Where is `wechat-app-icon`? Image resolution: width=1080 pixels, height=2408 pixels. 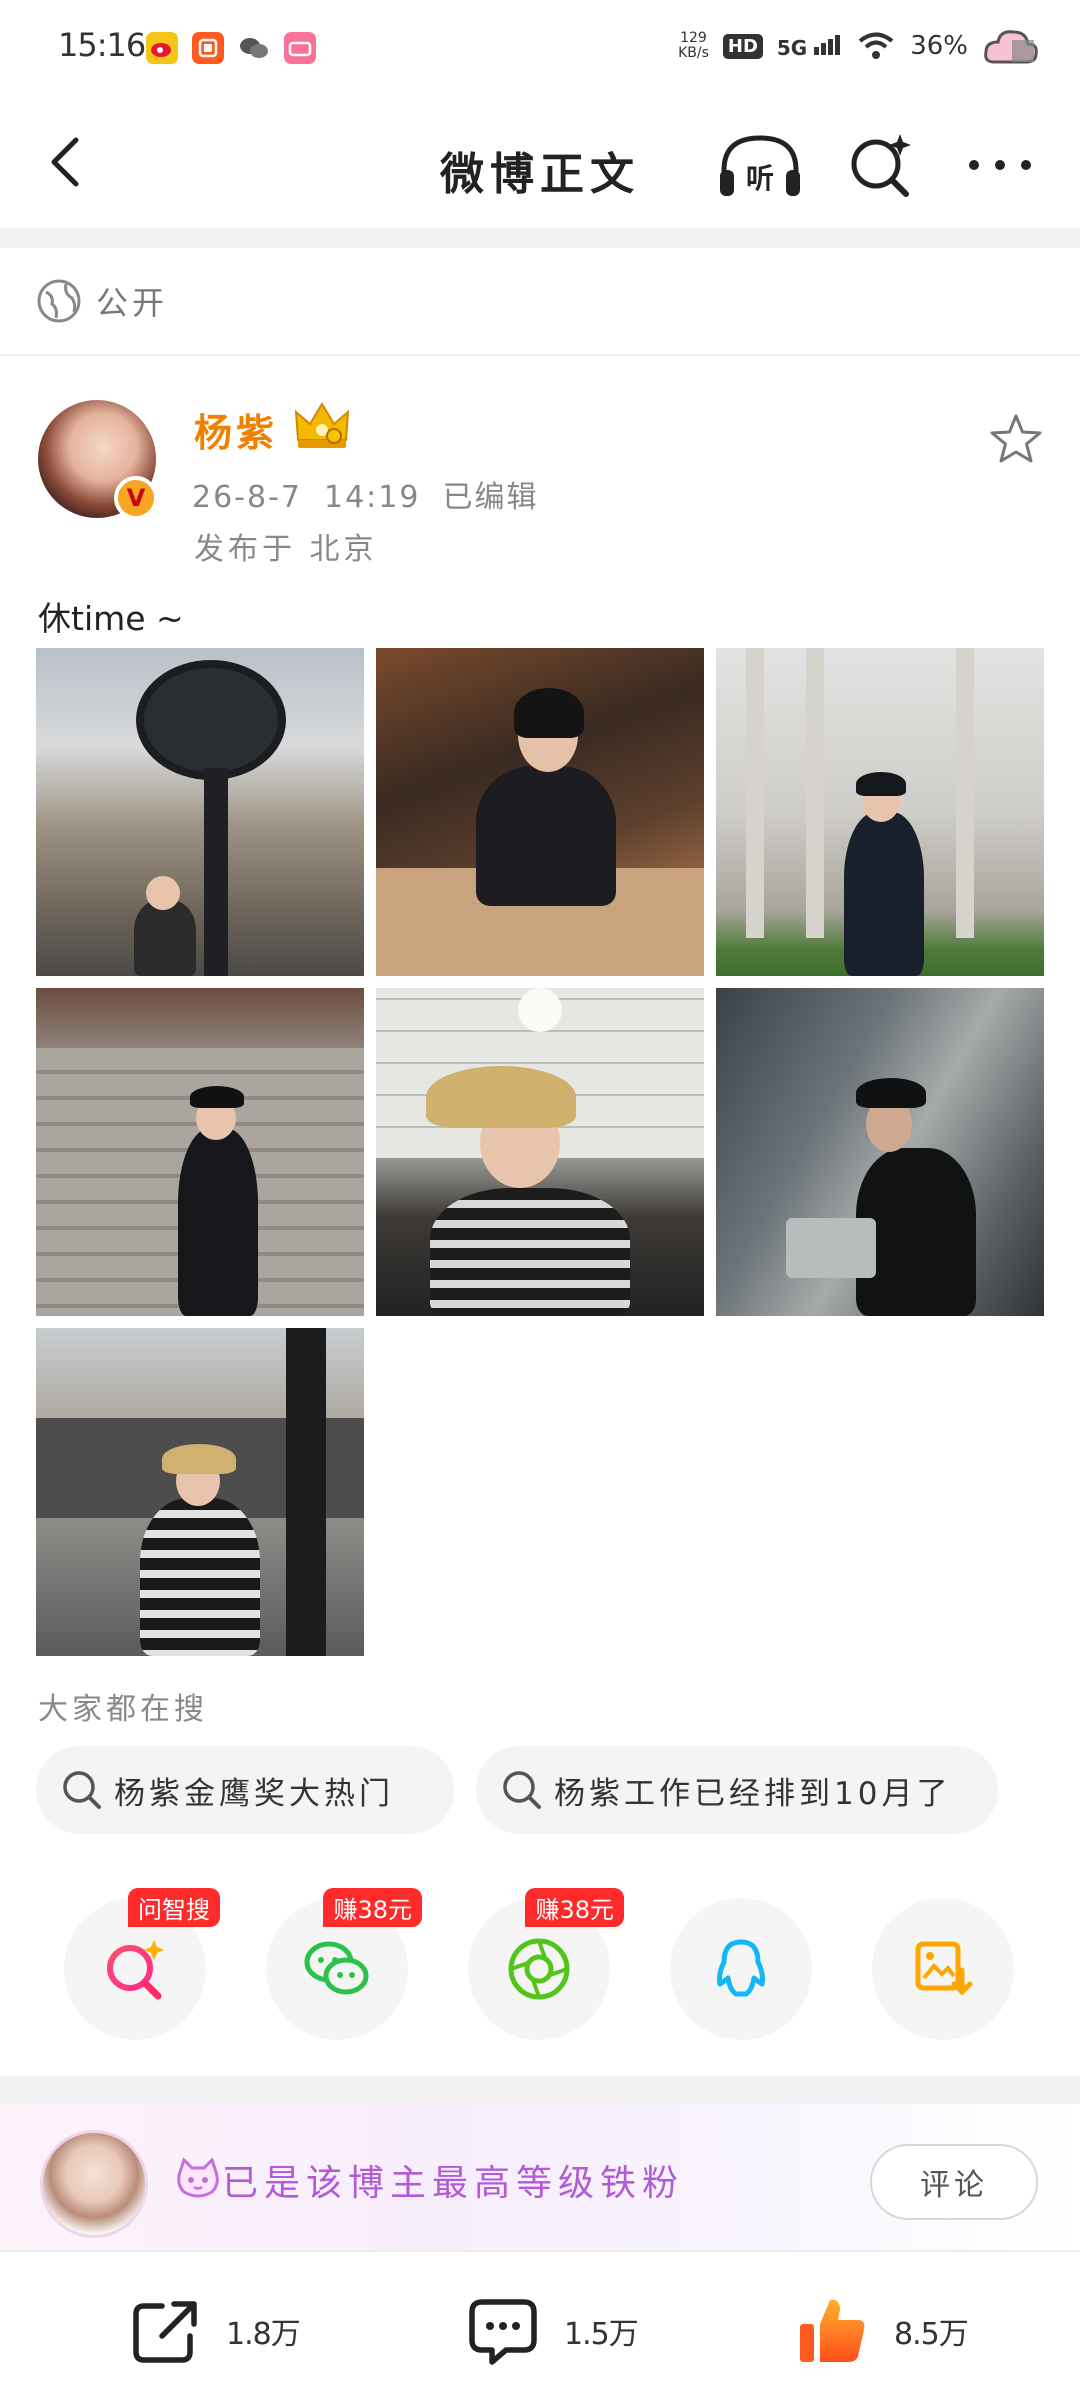 wechat-app-icon is located at coordinates (254, 48).